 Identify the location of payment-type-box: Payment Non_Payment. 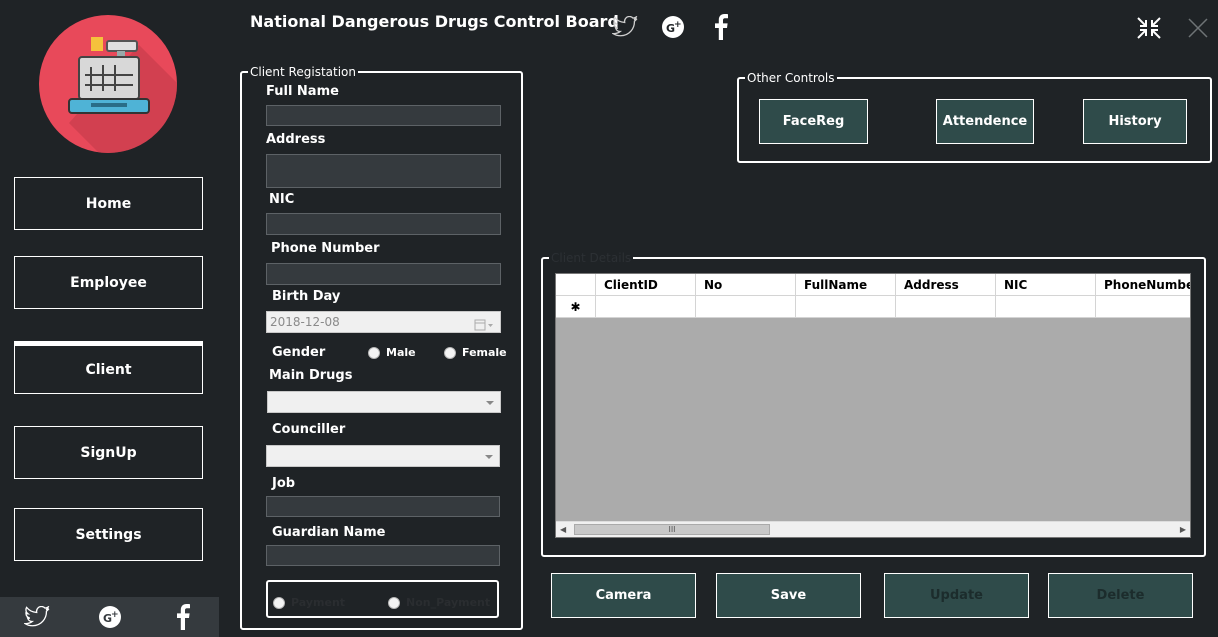
(382, 599).